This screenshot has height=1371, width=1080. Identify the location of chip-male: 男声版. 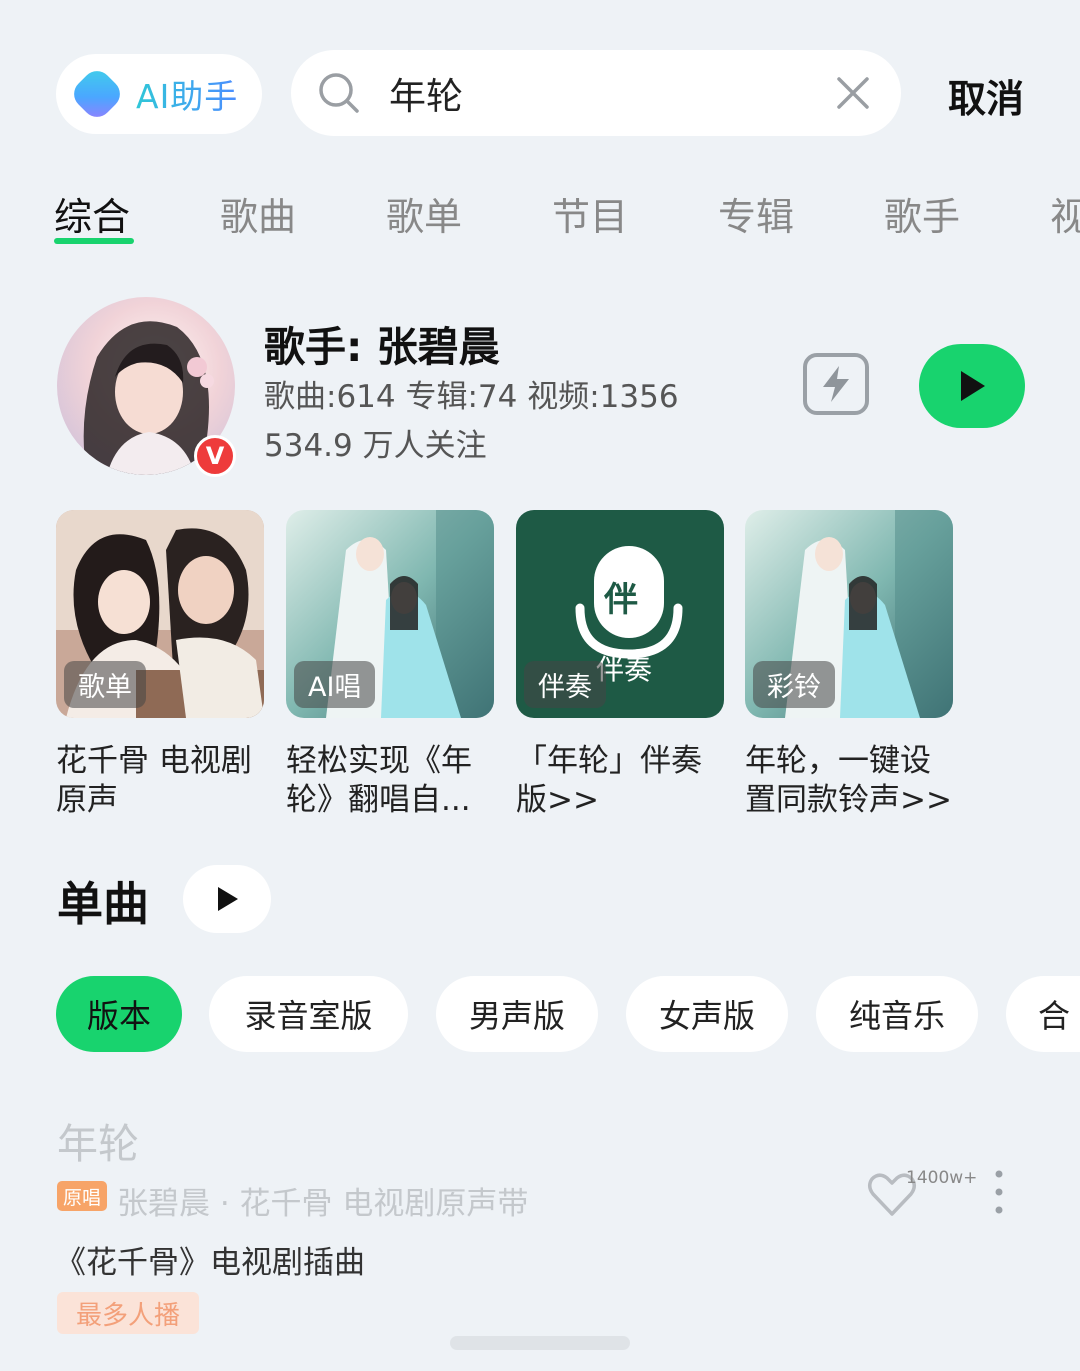
(517, 1014).